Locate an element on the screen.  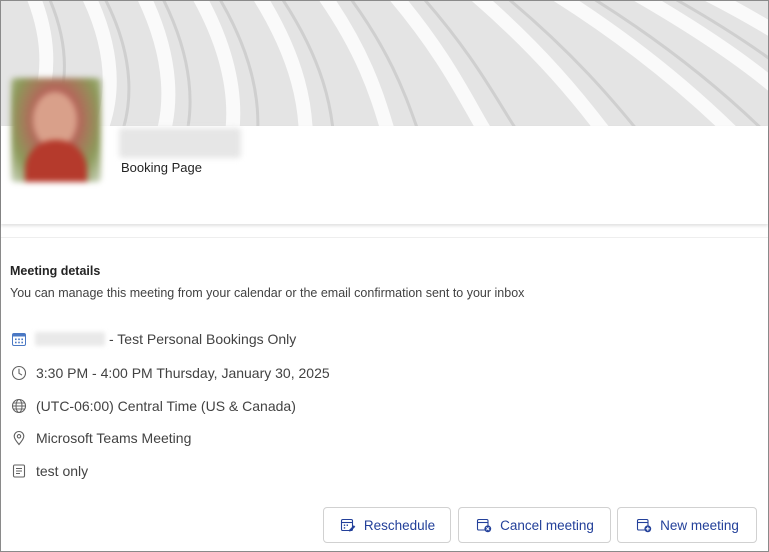
section-divider is located at coordinates (384, 237).